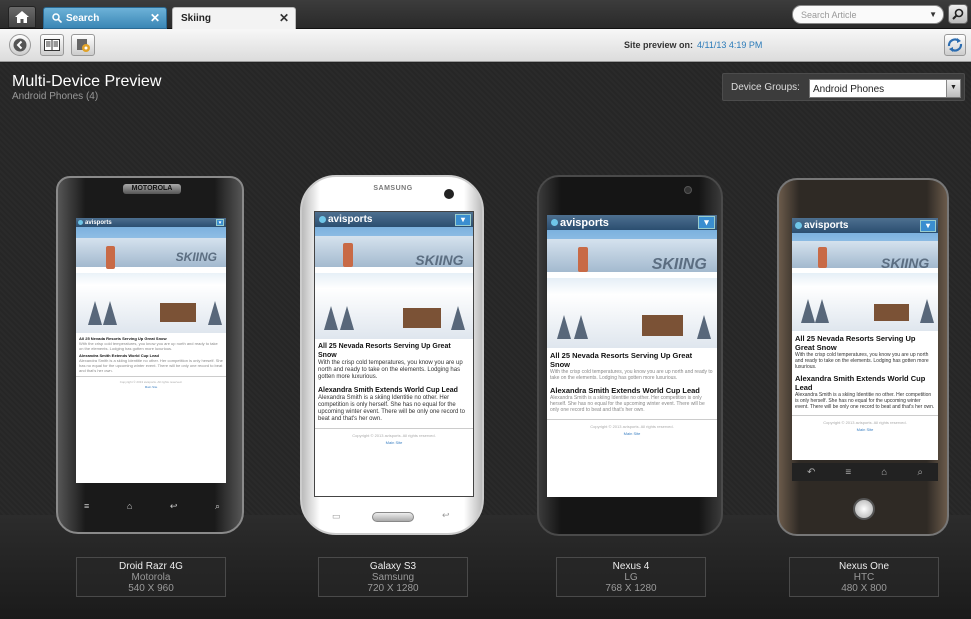 Image resolution: width=971 pixels, height=619 pixels. I want to click on device-label-nexus-one: Nexus One HTC 480 X 800, so click(864, 577).